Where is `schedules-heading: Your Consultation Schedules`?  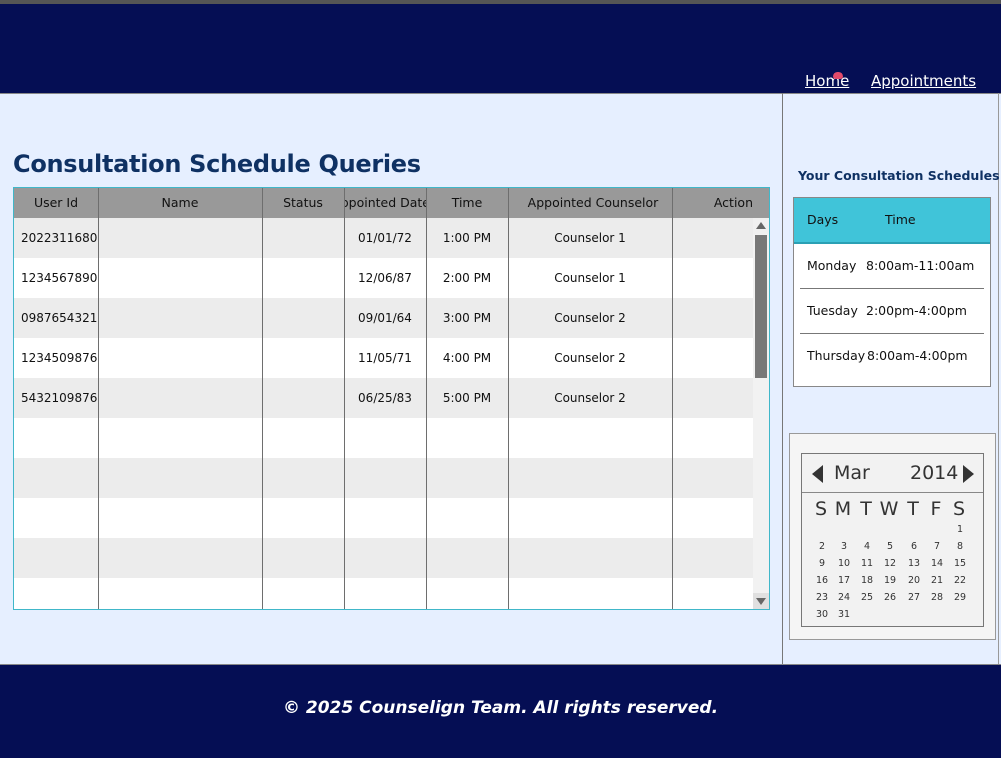
schedules-heading: Your Consultation Schedules is located at coordinates (899, 175).